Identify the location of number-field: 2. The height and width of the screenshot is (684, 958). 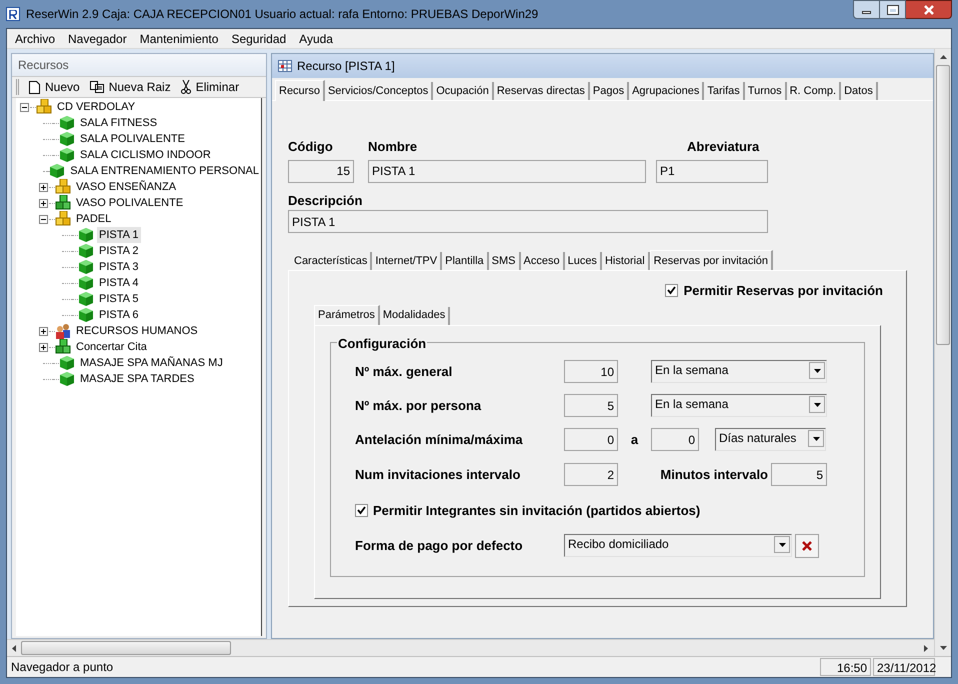
(591, 474).